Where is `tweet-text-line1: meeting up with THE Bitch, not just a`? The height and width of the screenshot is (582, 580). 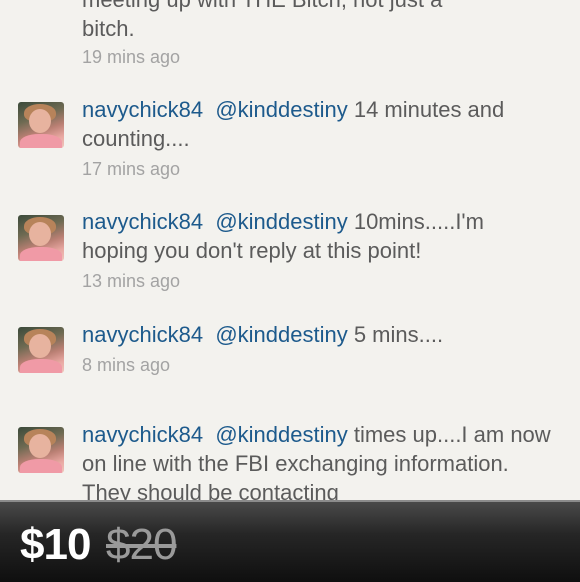
tweet-text-line1: meeting up with THE Bitch, not just a is located at coordinates (262, 6).